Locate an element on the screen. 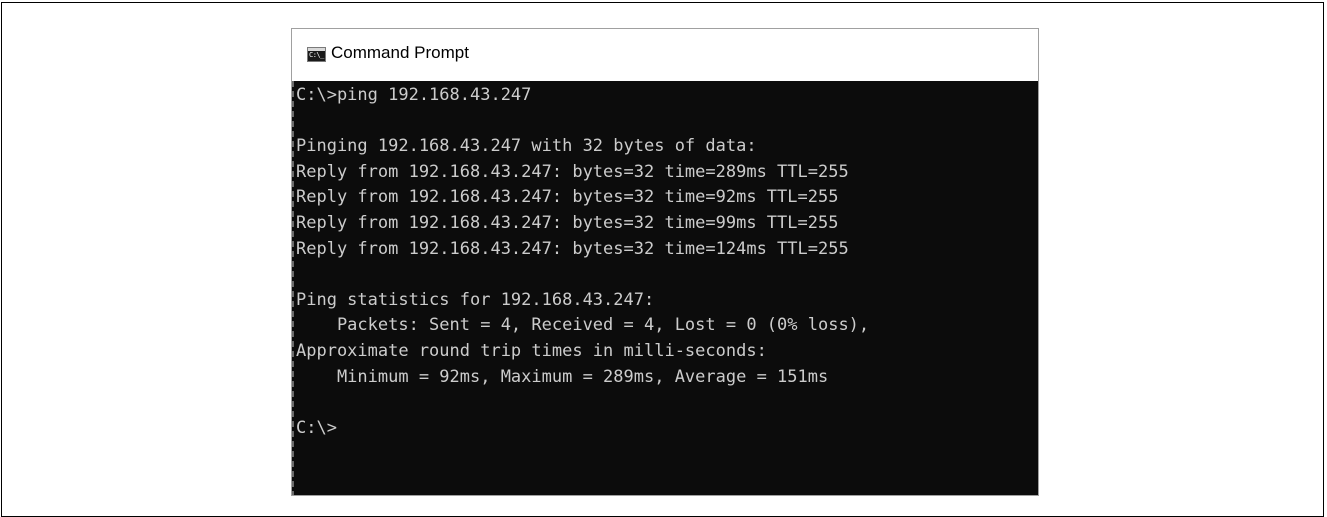 The height and width of the screenshot is (517, 1327). cmd-icon: C:\_ is located at coordinates (316, 54).